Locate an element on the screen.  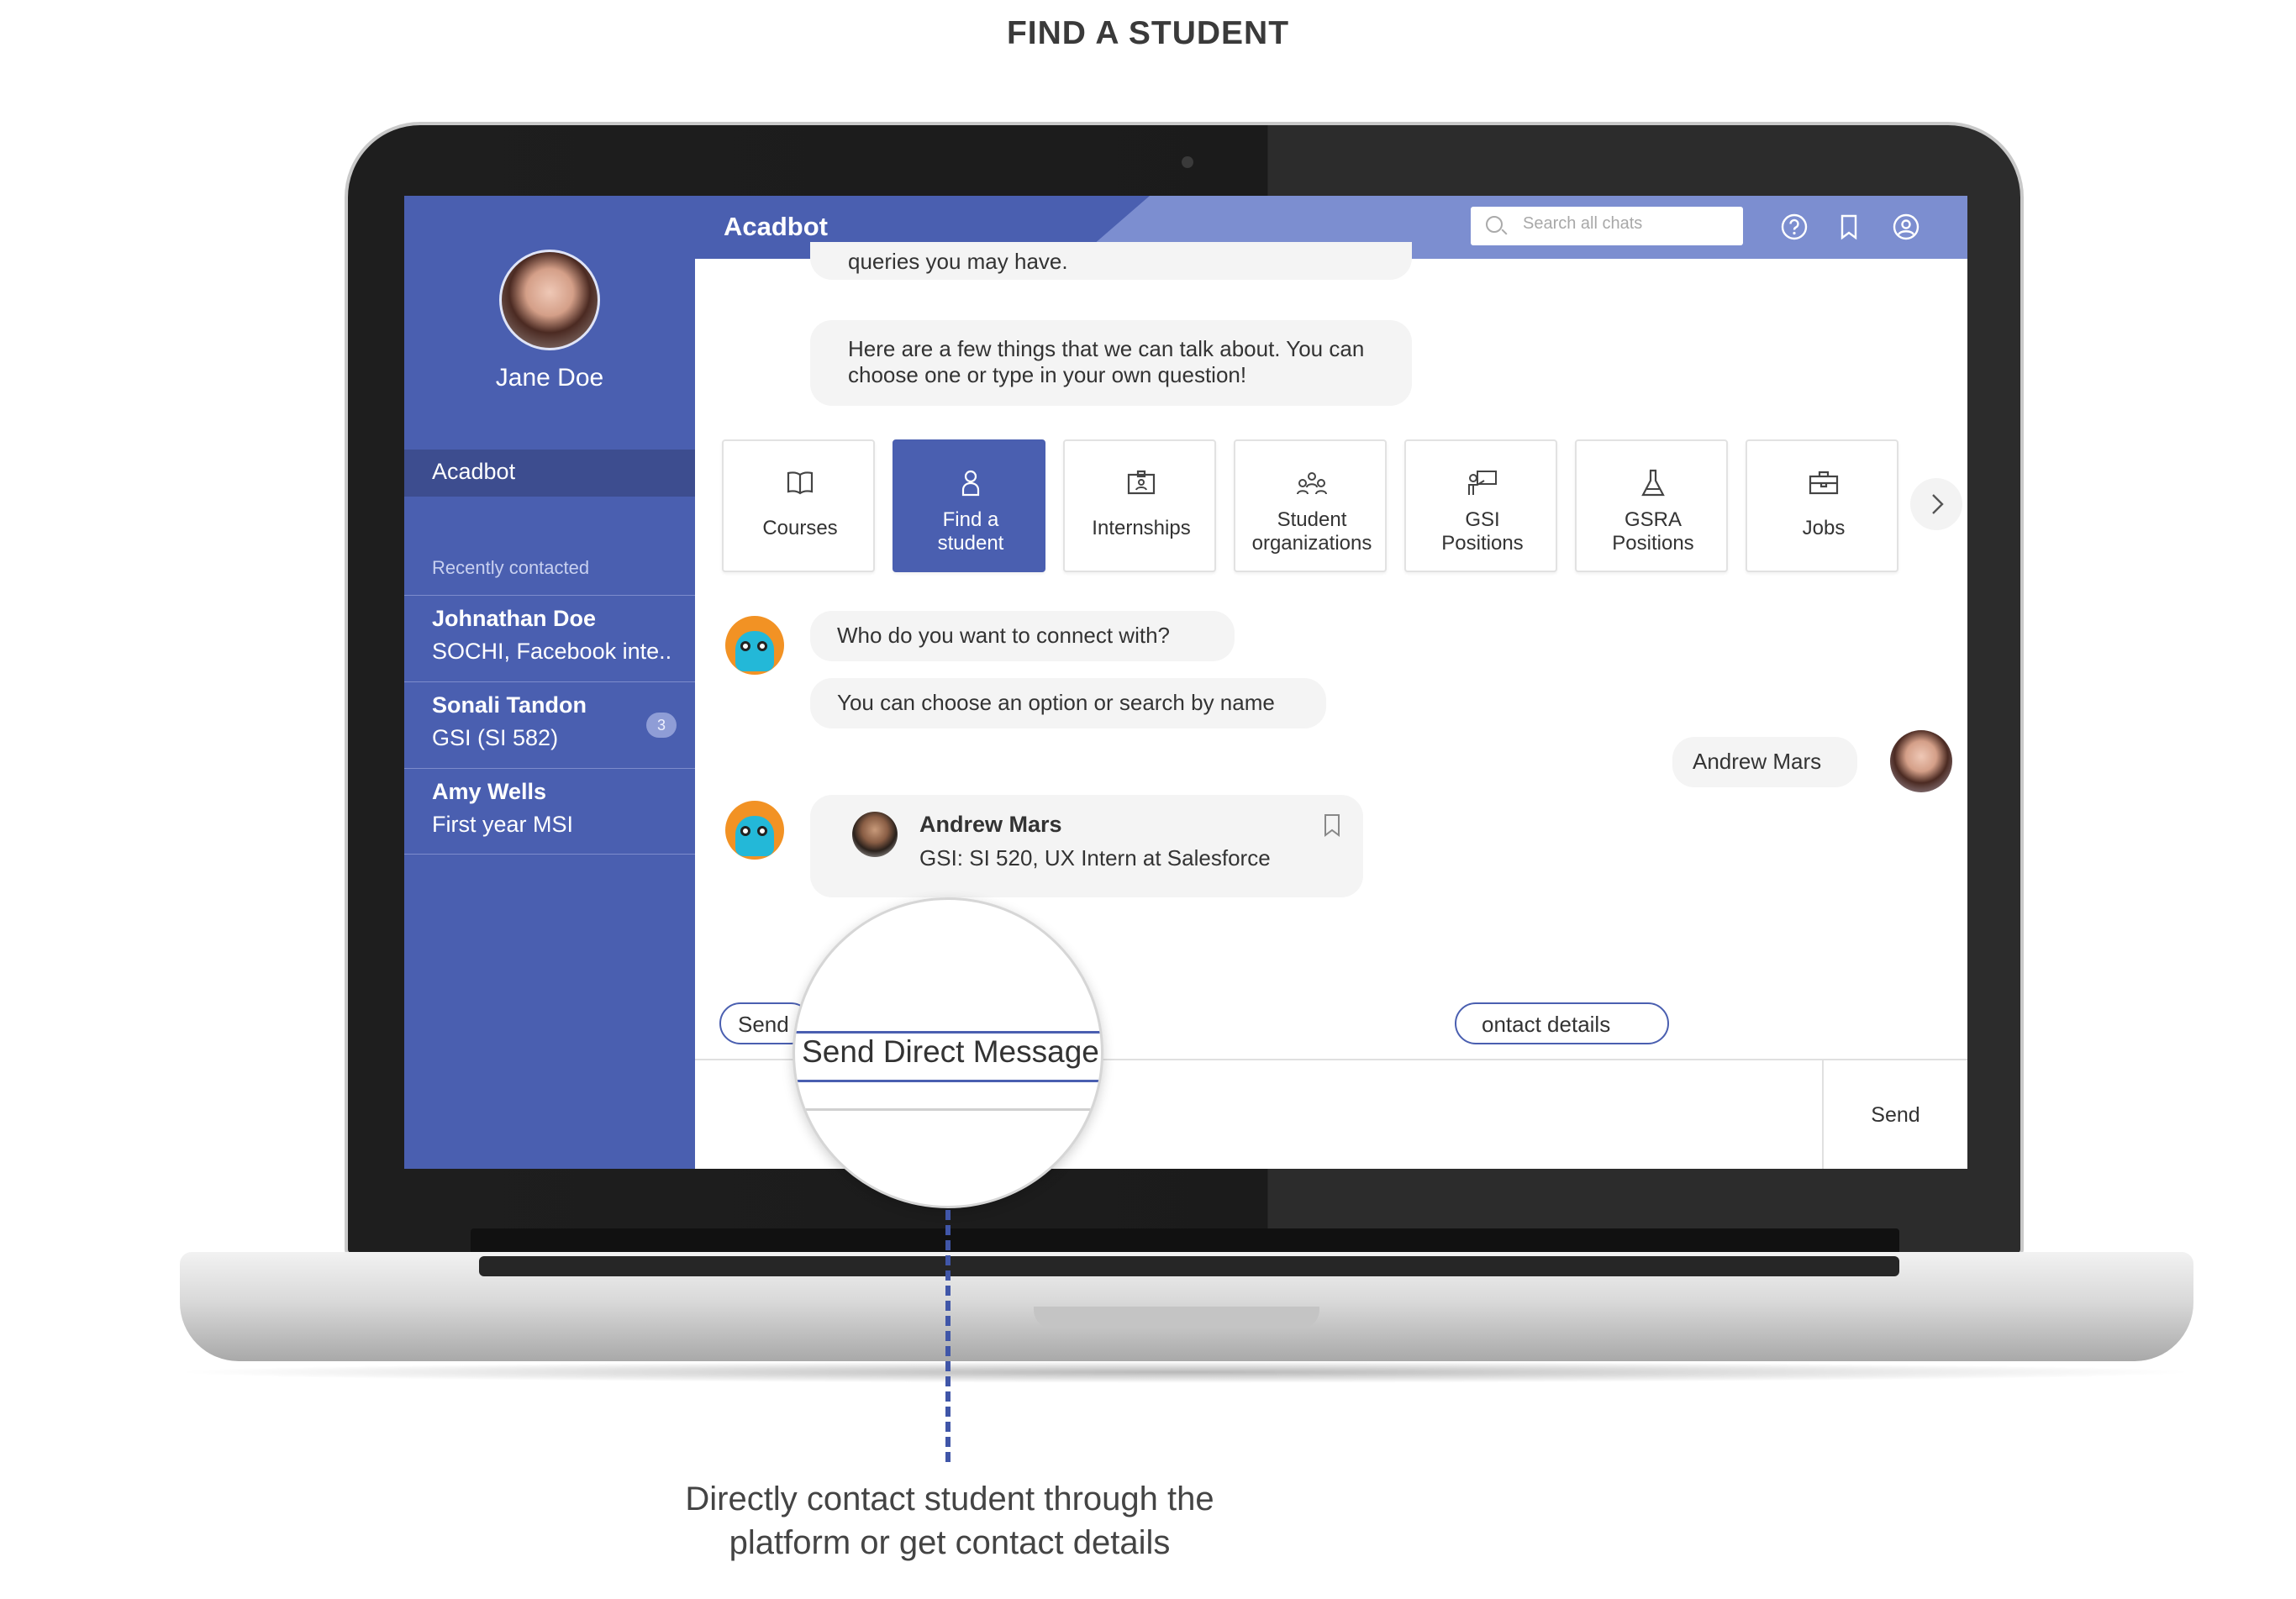
user-avatar-small is located at coordinates (1921, 761).